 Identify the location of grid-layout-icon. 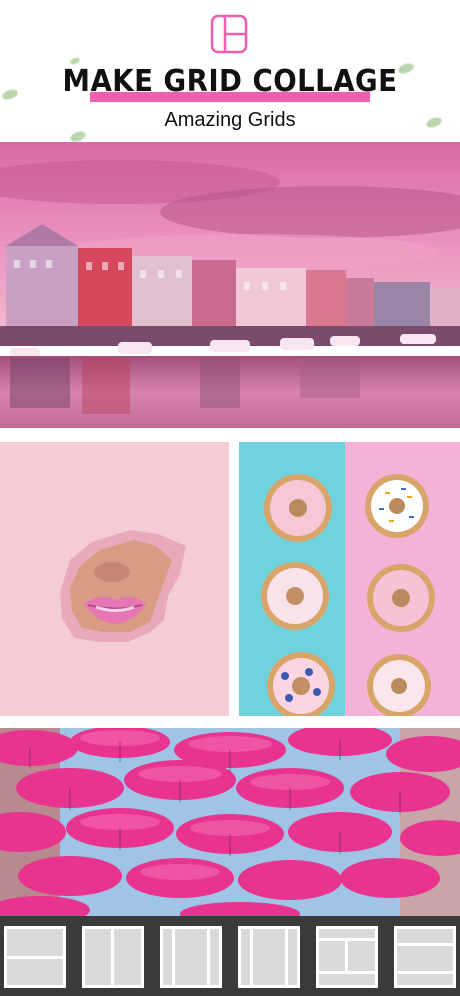
(229, 34).